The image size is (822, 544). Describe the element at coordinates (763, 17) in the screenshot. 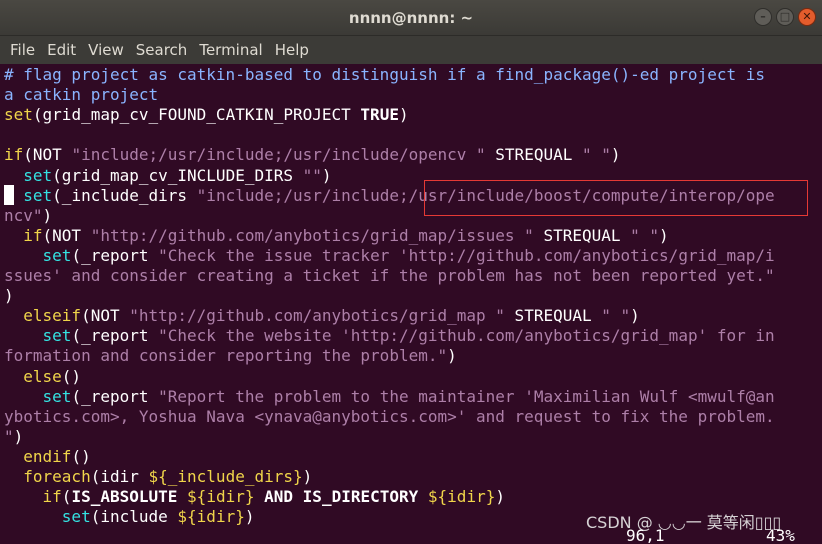

I see `minimize-icon: –` at that location.